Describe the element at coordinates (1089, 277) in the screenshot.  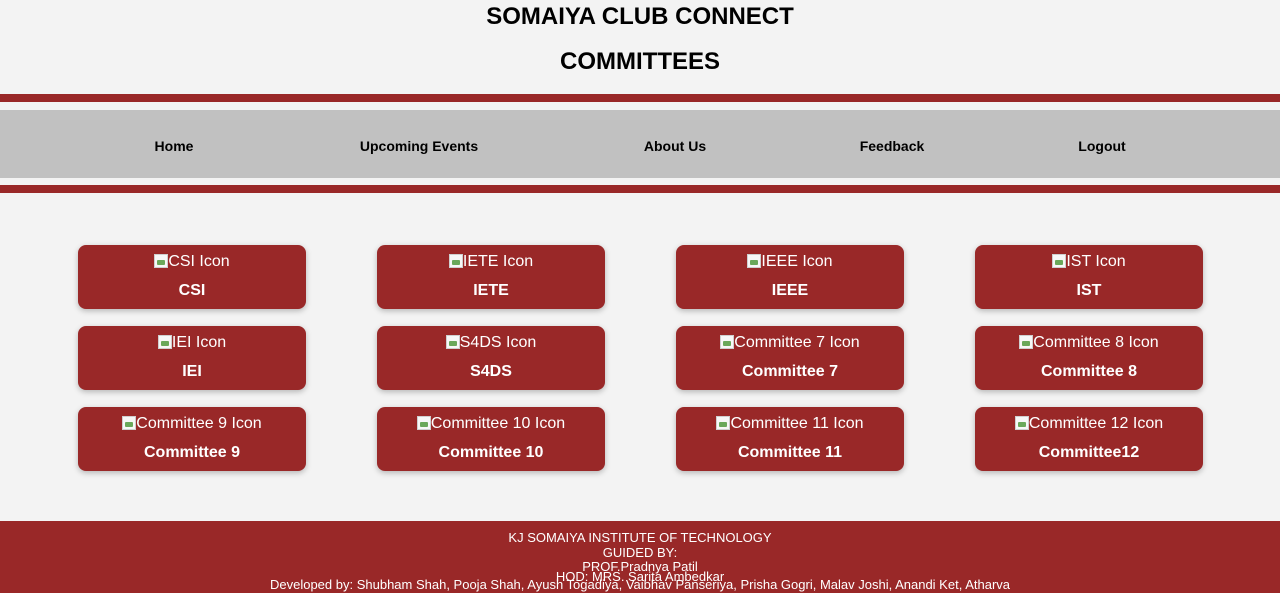
I see `committee-card-ist: IST Icon IST` at that location.